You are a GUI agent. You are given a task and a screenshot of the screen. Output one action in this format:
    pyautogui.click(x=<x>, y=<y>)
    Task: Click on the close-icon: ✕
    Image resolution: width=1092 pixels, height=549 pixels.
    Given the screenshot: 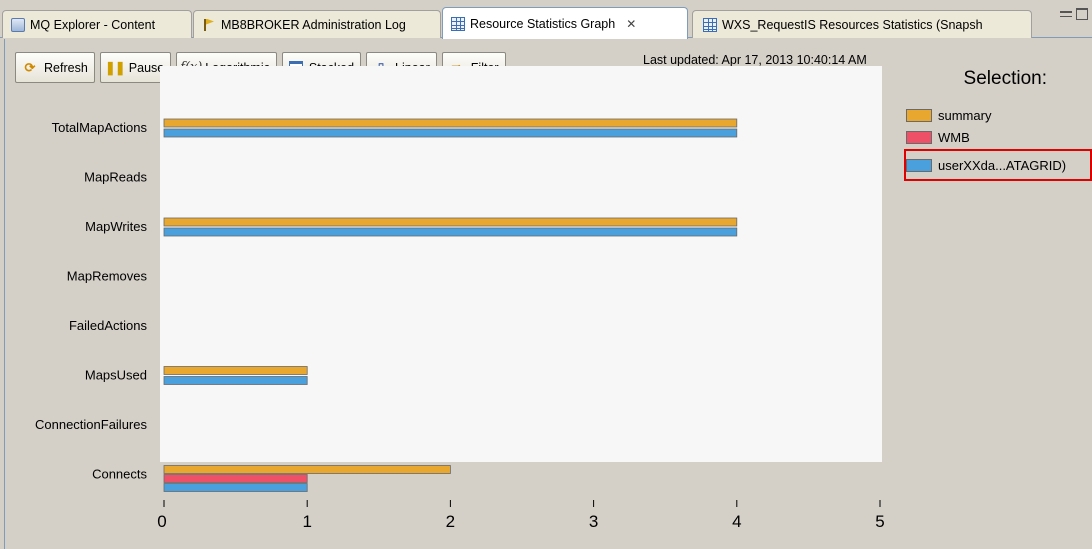 What is the action you would take?
    pyautogui.click(x=631, y=24)
    